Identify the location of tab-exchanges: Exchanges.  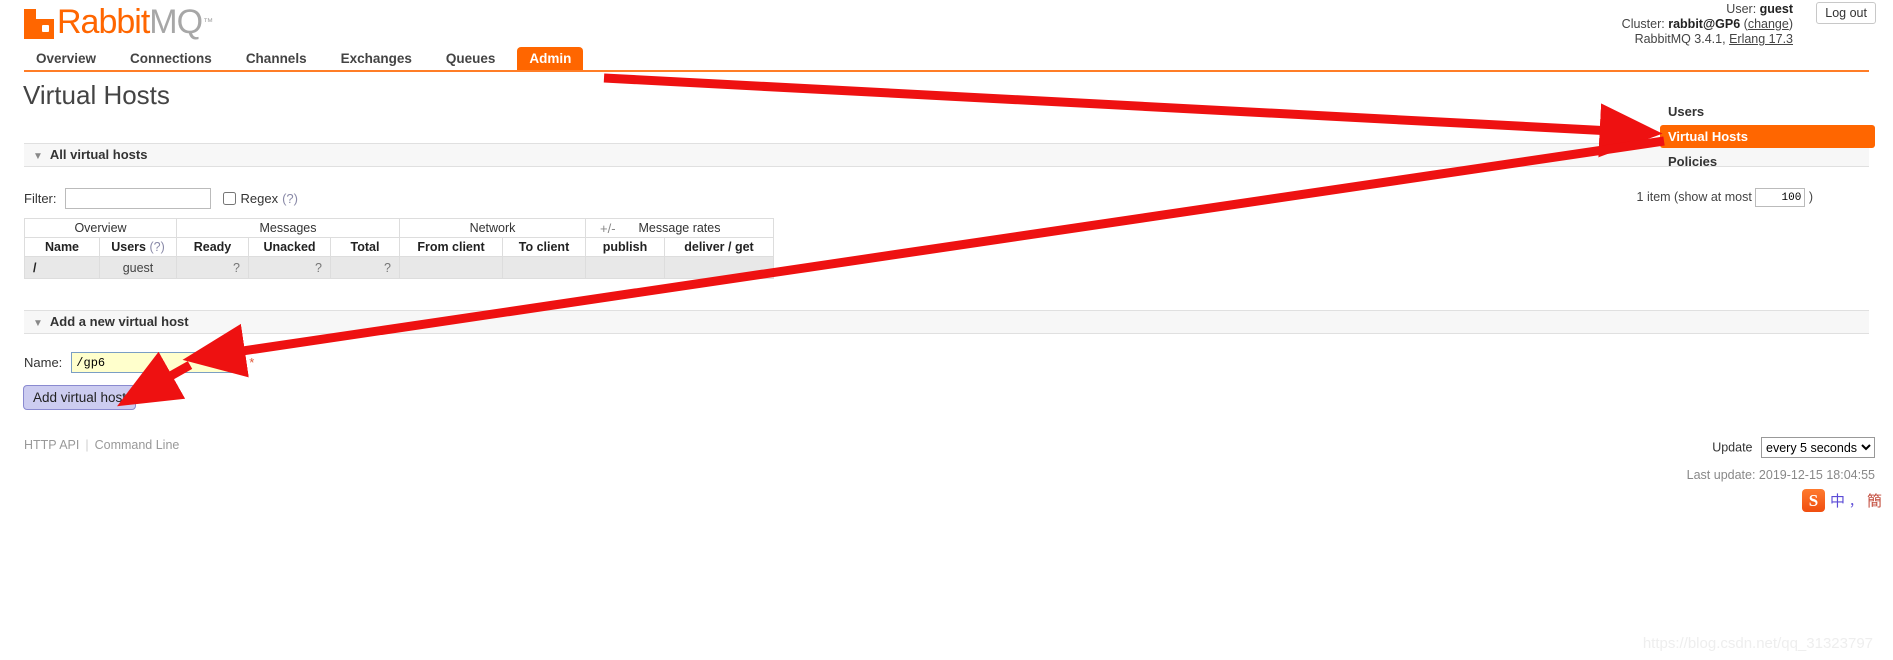
(376, 58).